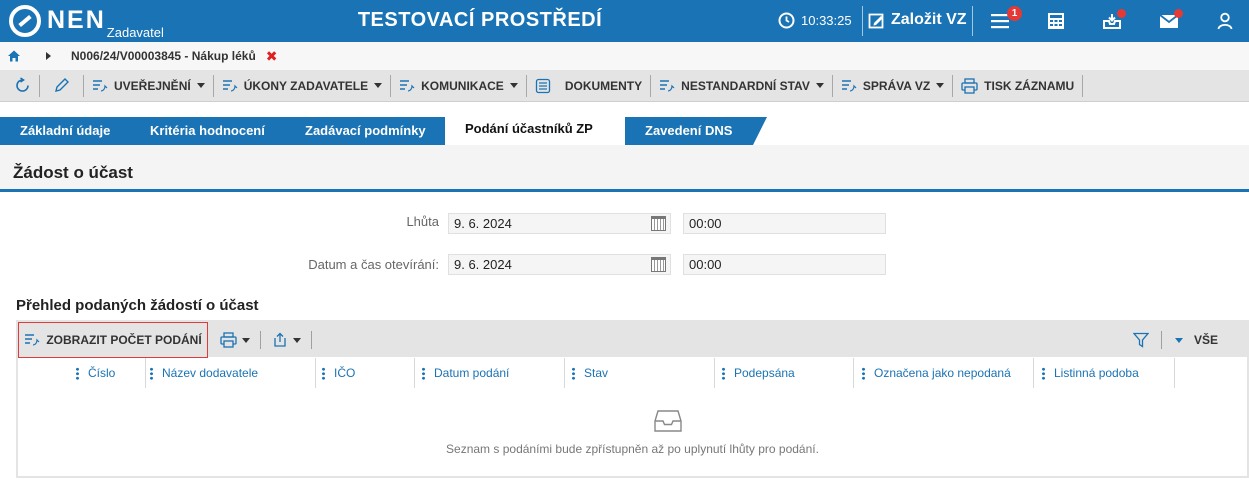 The width and height of the screenshot is (1249, 503). I want to click on toolbar-publish: UVEŘEJNĚNÍ, so click(149, 85).